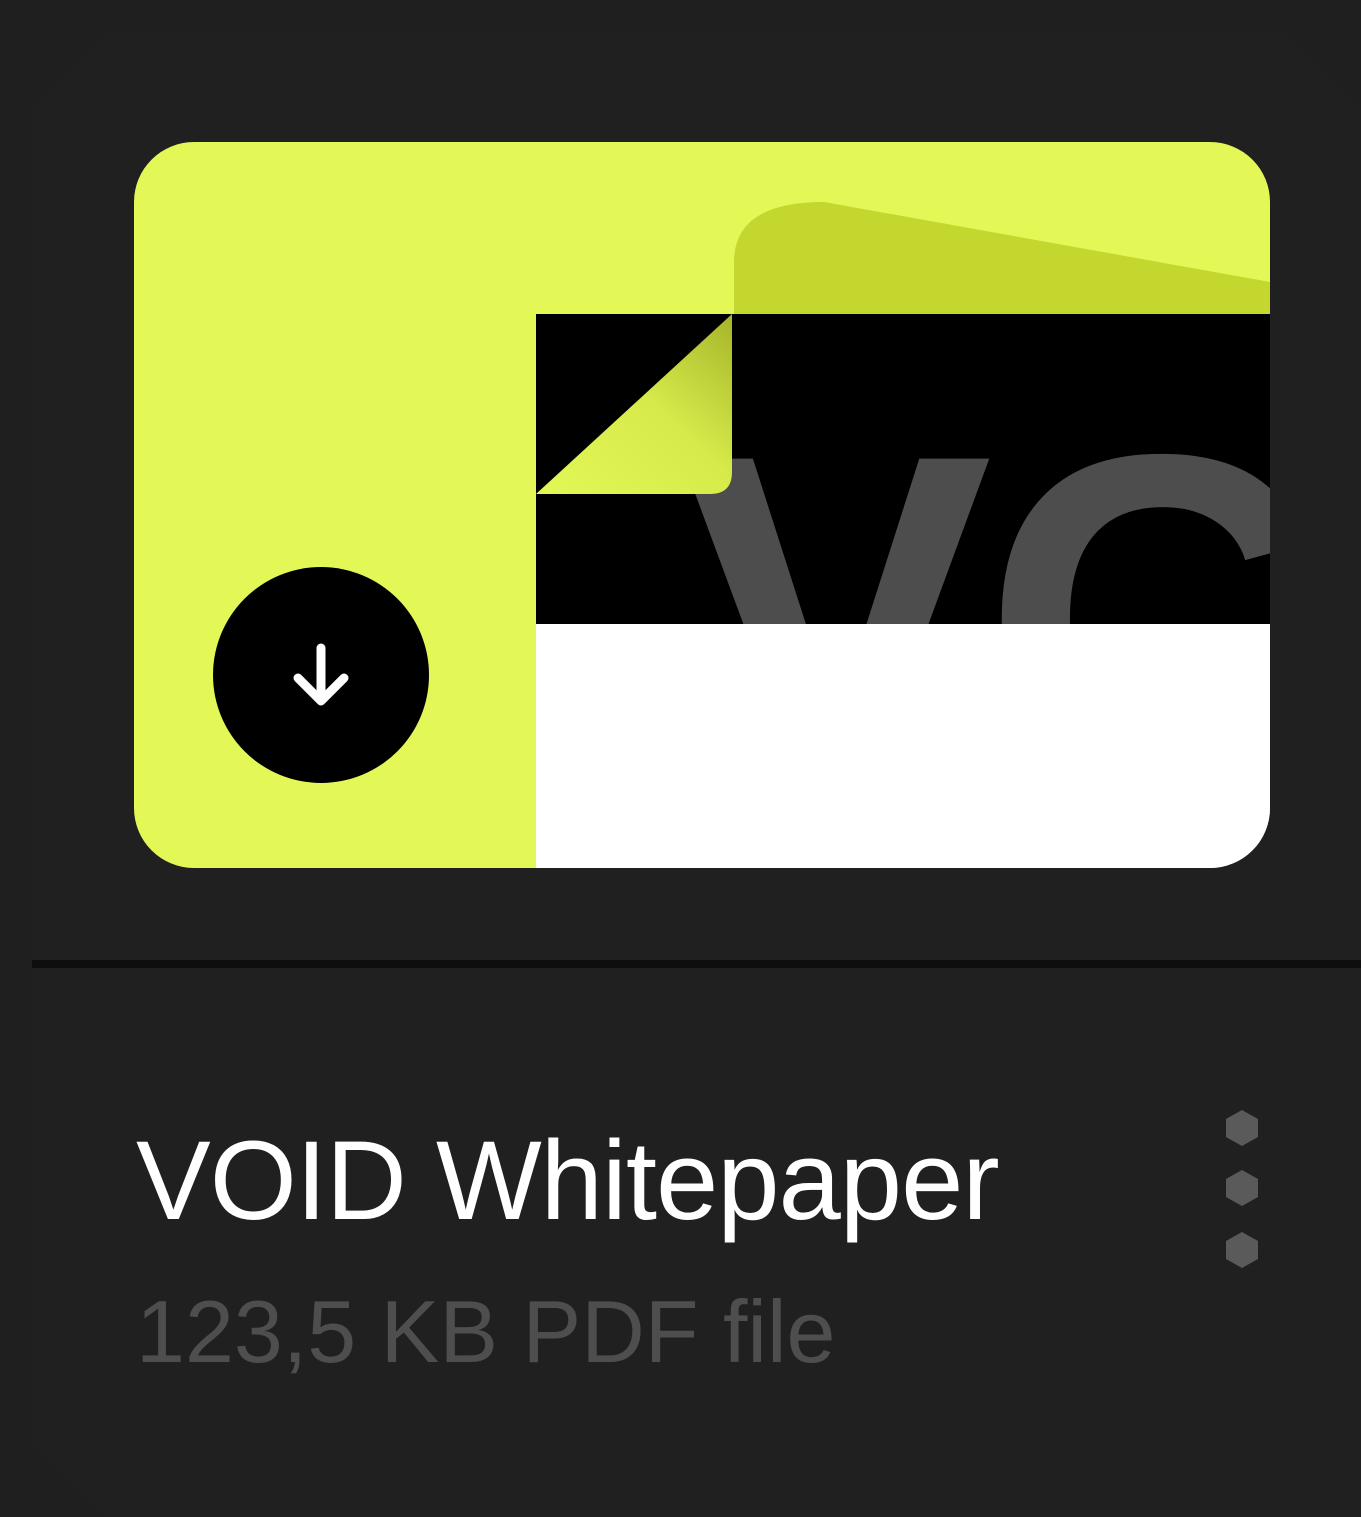  Describe the element at coordinates (317, 1331) in the screenshot. I see `file-size: 123,5 KB` at that location.